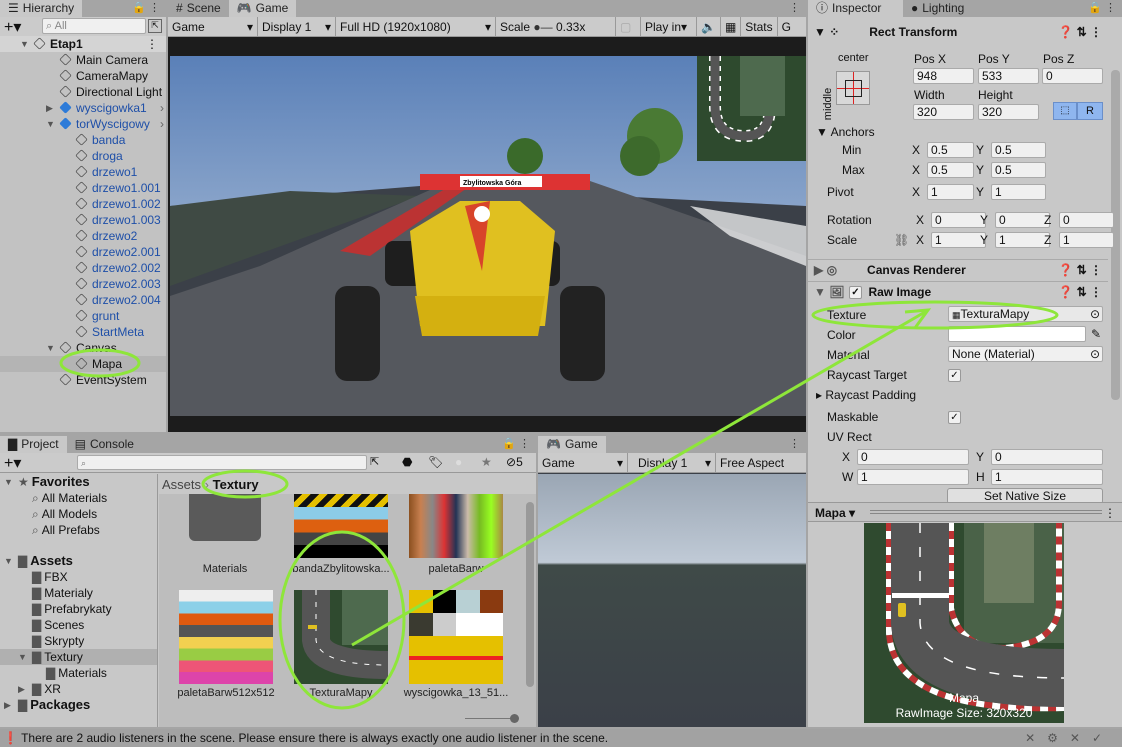  Describe the element at coordinates (225, 517) in the screenshot. I see `materials-folder-thumb` at that location.